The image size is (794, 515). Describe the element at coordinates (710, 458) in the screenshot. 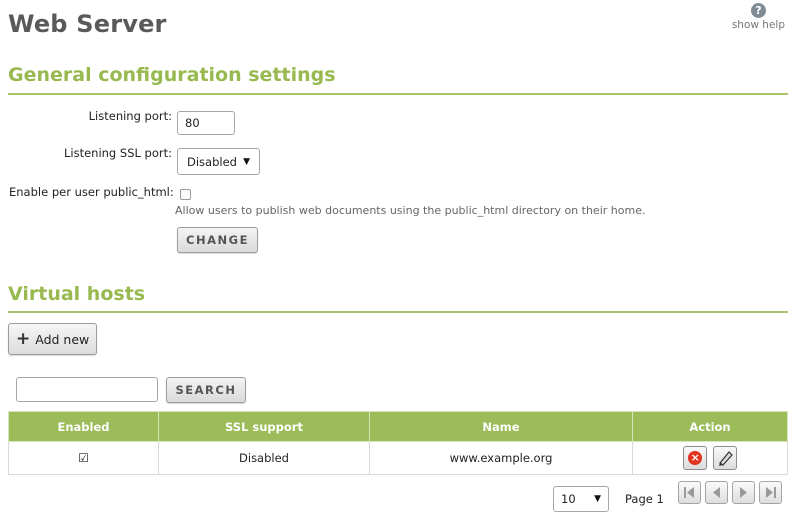

I see `action-cell: ×` at that location.